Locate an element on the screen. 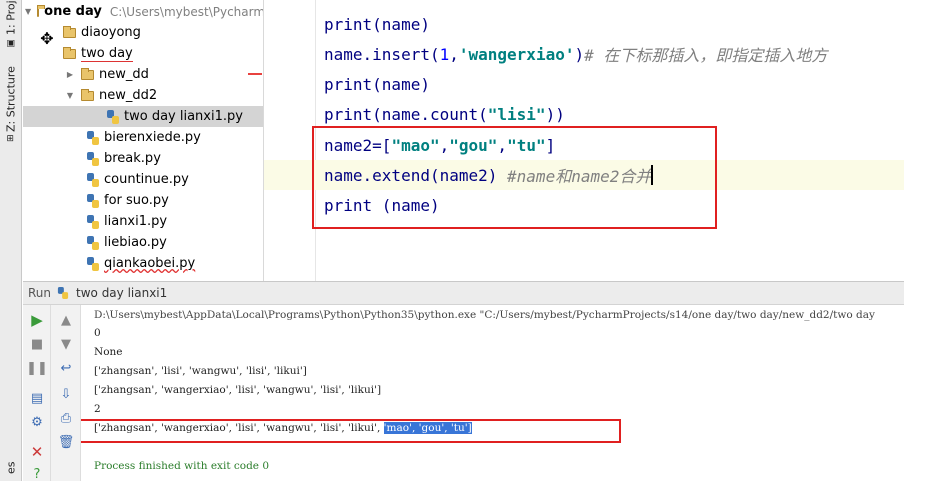 This screenshot has width=940, height=481. favorites-tab-label: es is located at coordinates (11, 468).